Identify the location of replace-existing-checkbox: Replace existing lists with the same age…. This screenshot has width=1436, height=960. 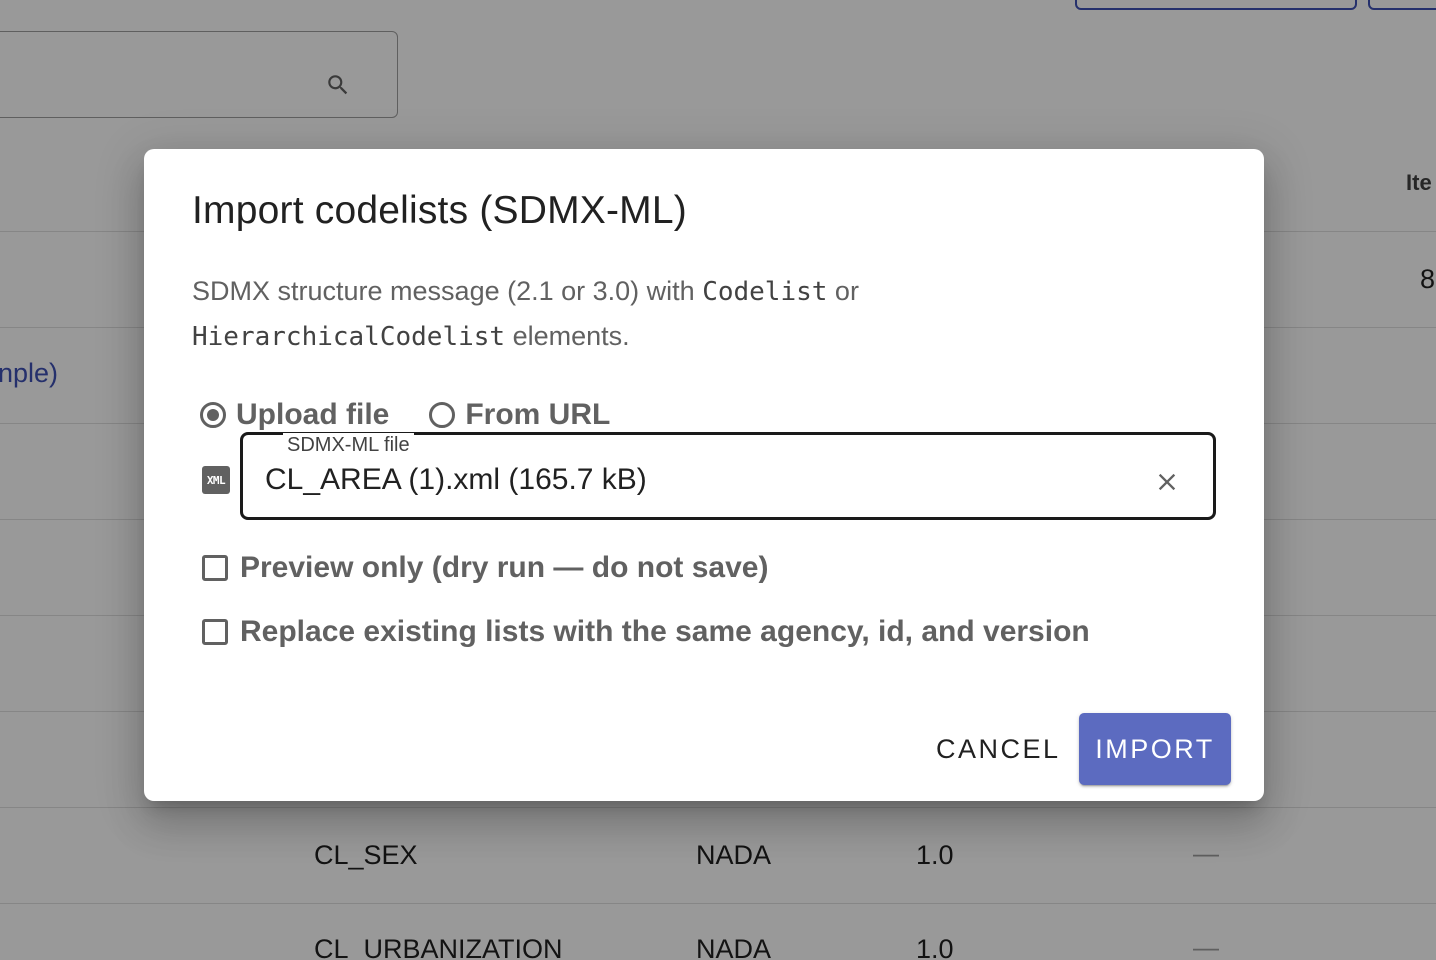
(646, 632).